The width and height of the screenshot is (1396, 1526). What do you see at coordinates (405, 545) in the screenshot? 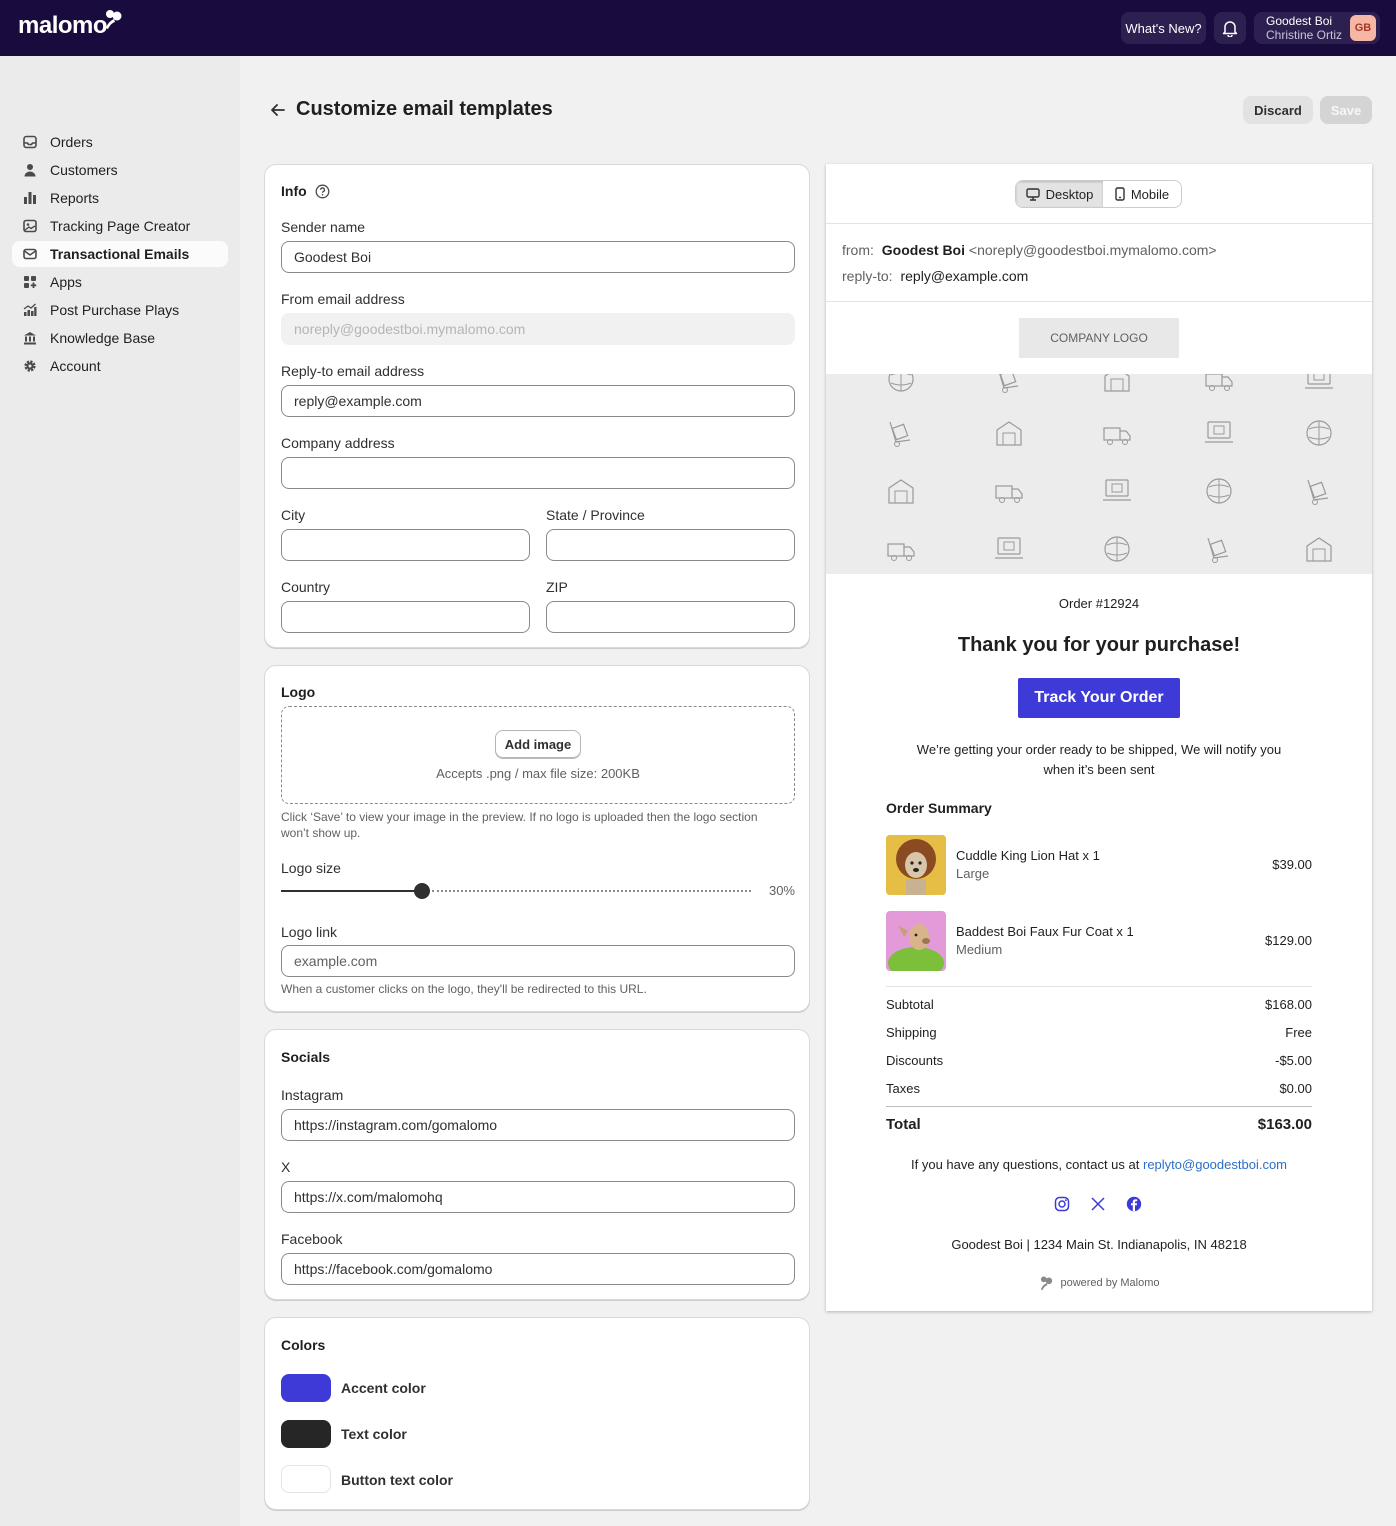
I see `city-input` at bounding box center [405, 545].